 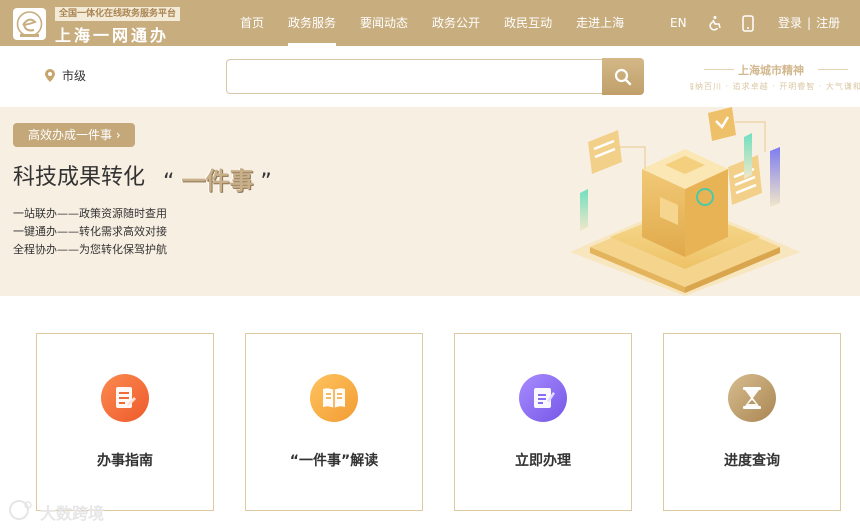 What do you see at coordinates (90, 231) in the screenshot?
I see `banner-feature-line: 一键通办——转化需求高效对接` at bounding box center [90, 231].